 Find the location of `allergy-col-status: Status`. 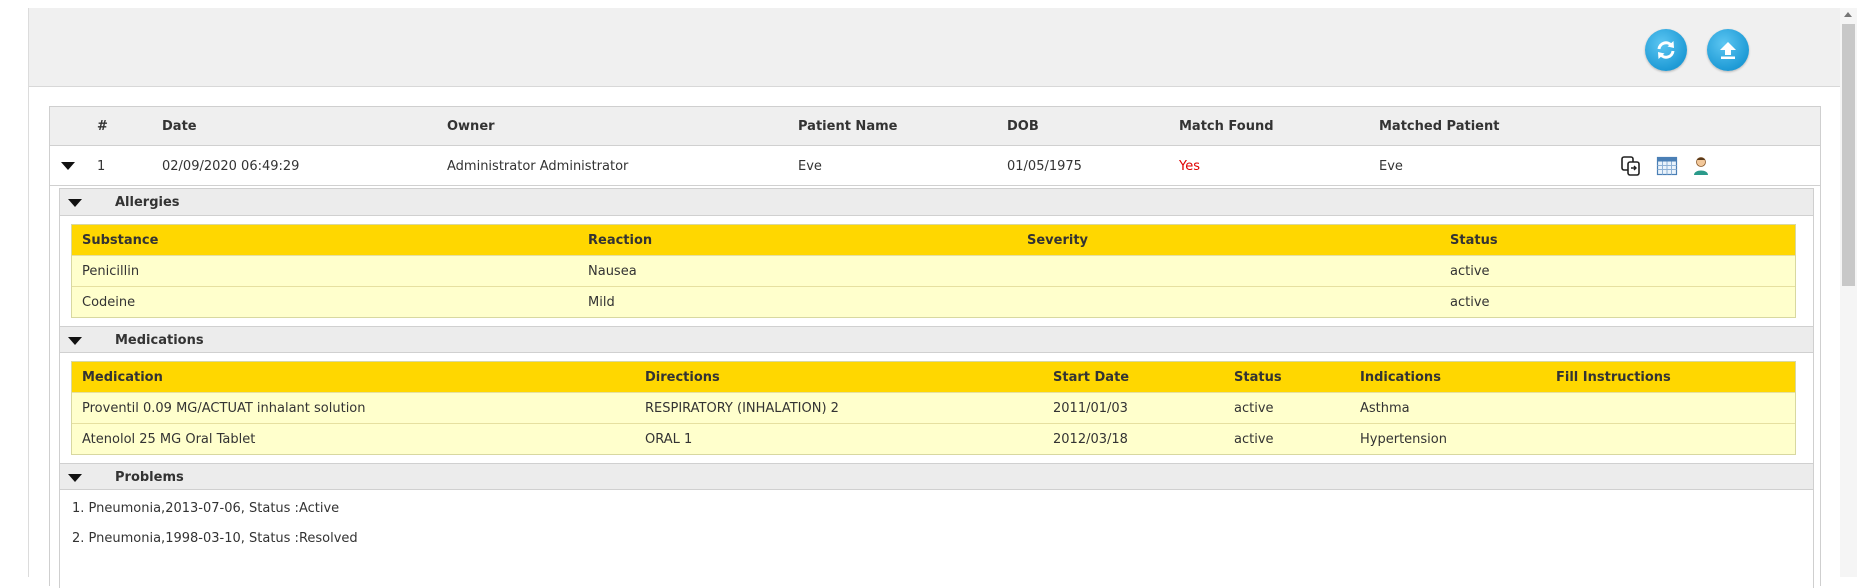

allergy-col-status: Status is located at coordinates (1474, 240).